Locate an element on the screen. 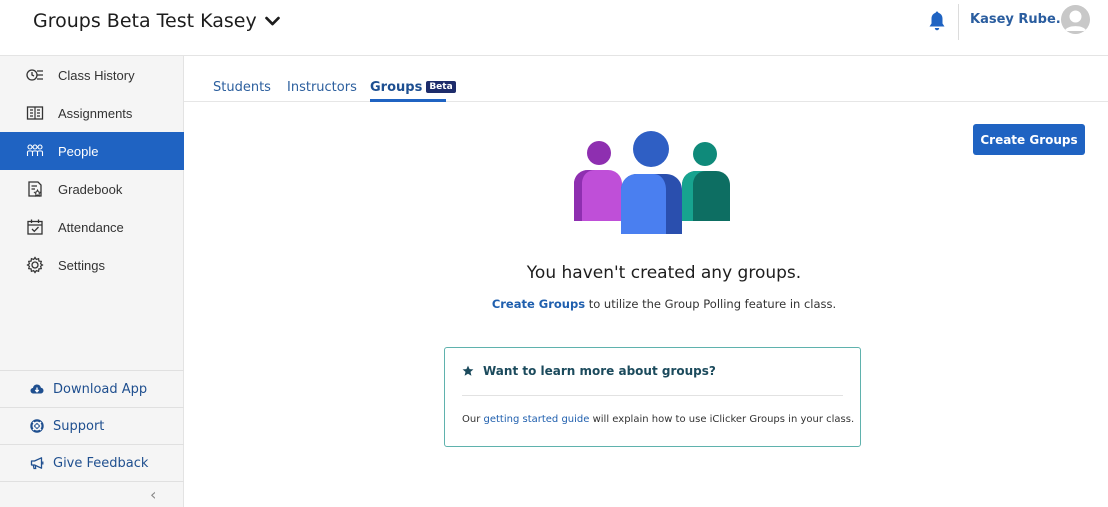 This screenshot has width=1108, height=507. avatar is located at coordinates (1075, 19).